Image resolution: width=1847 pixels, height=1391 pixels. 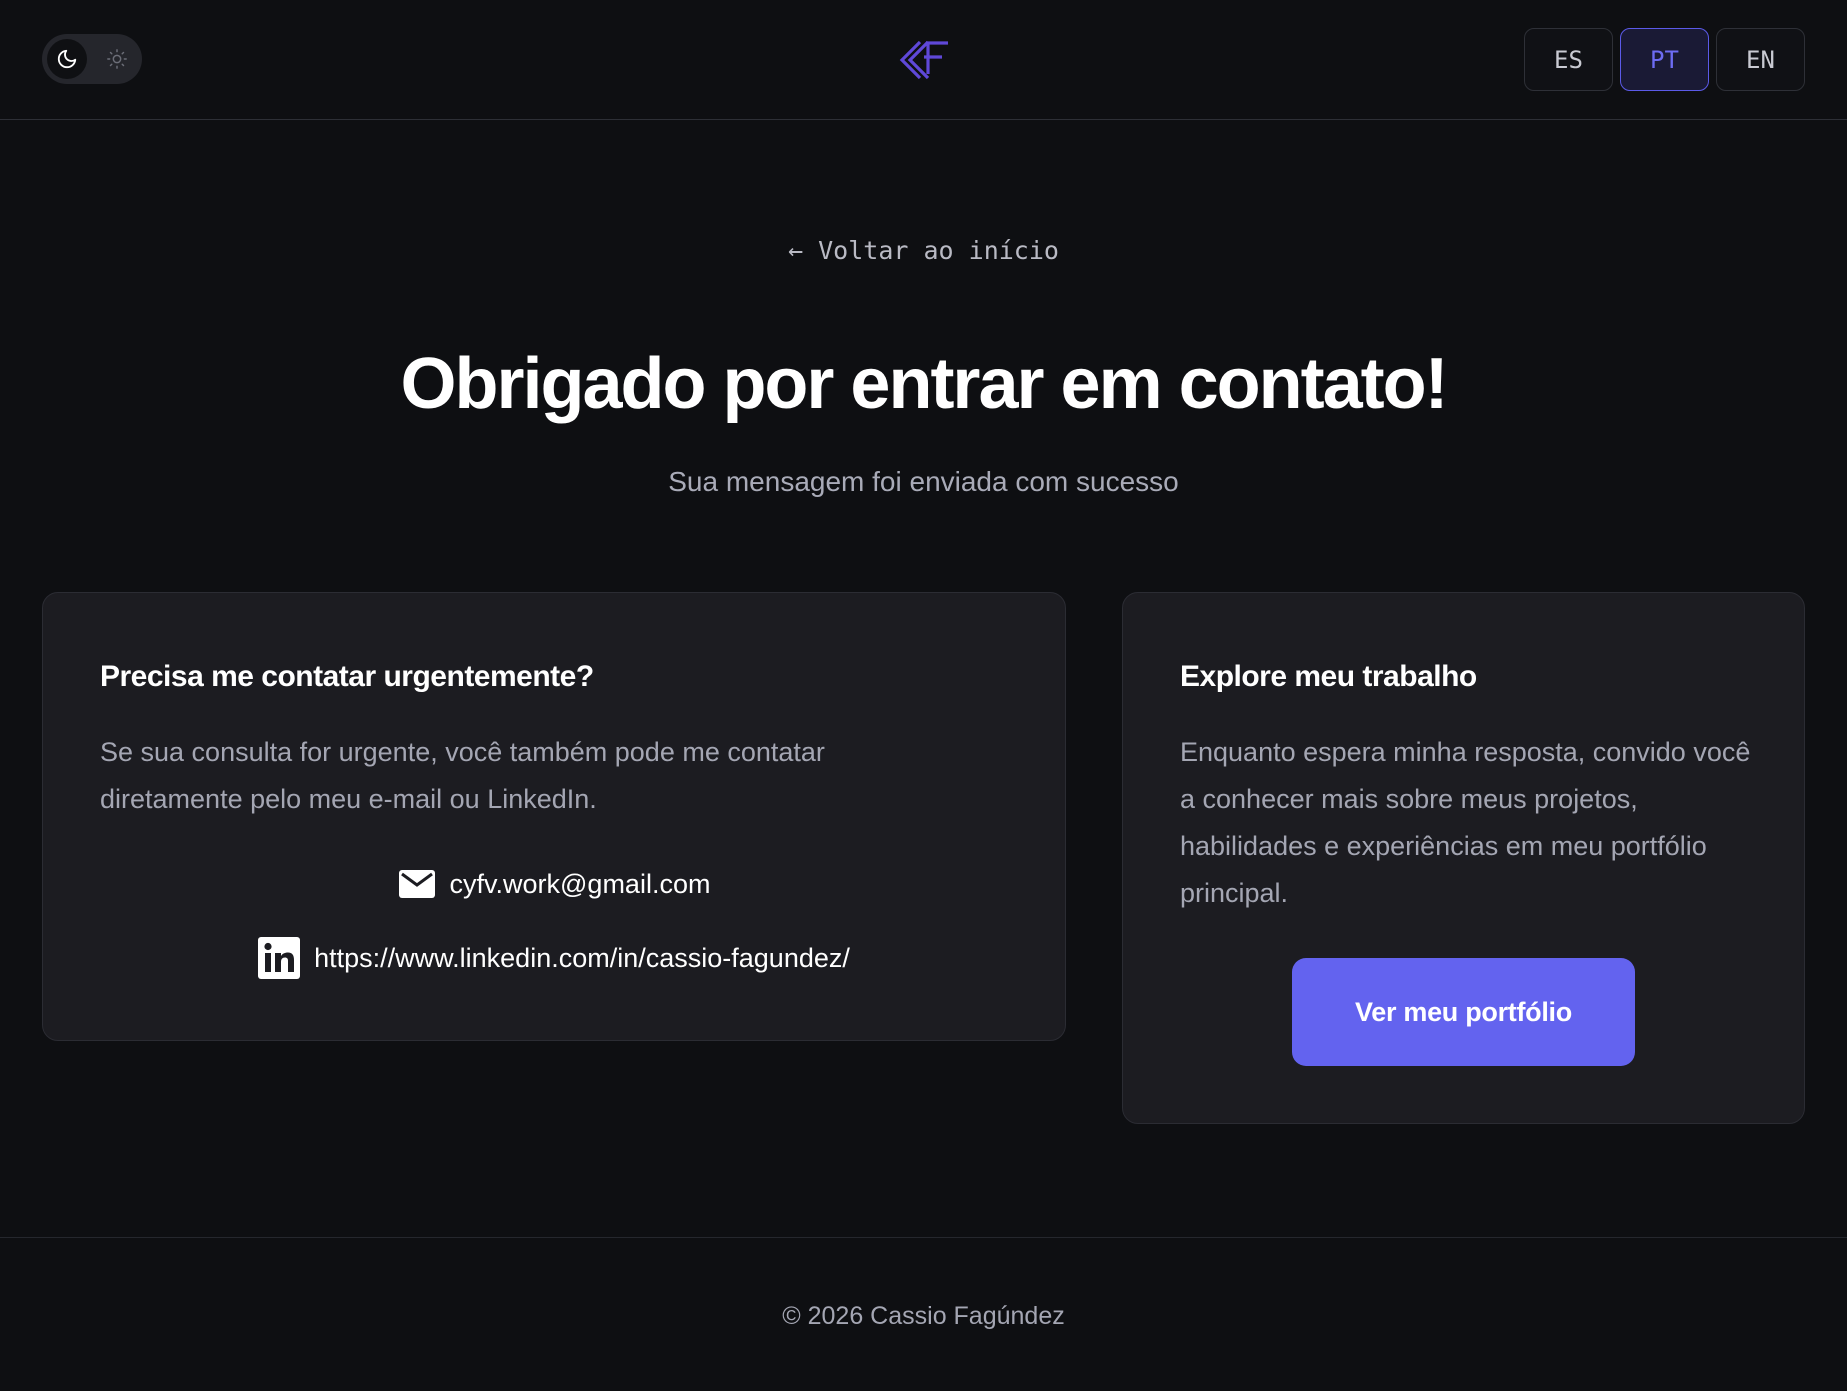 I want to click on moon-icon, so click(x=67, y=59).